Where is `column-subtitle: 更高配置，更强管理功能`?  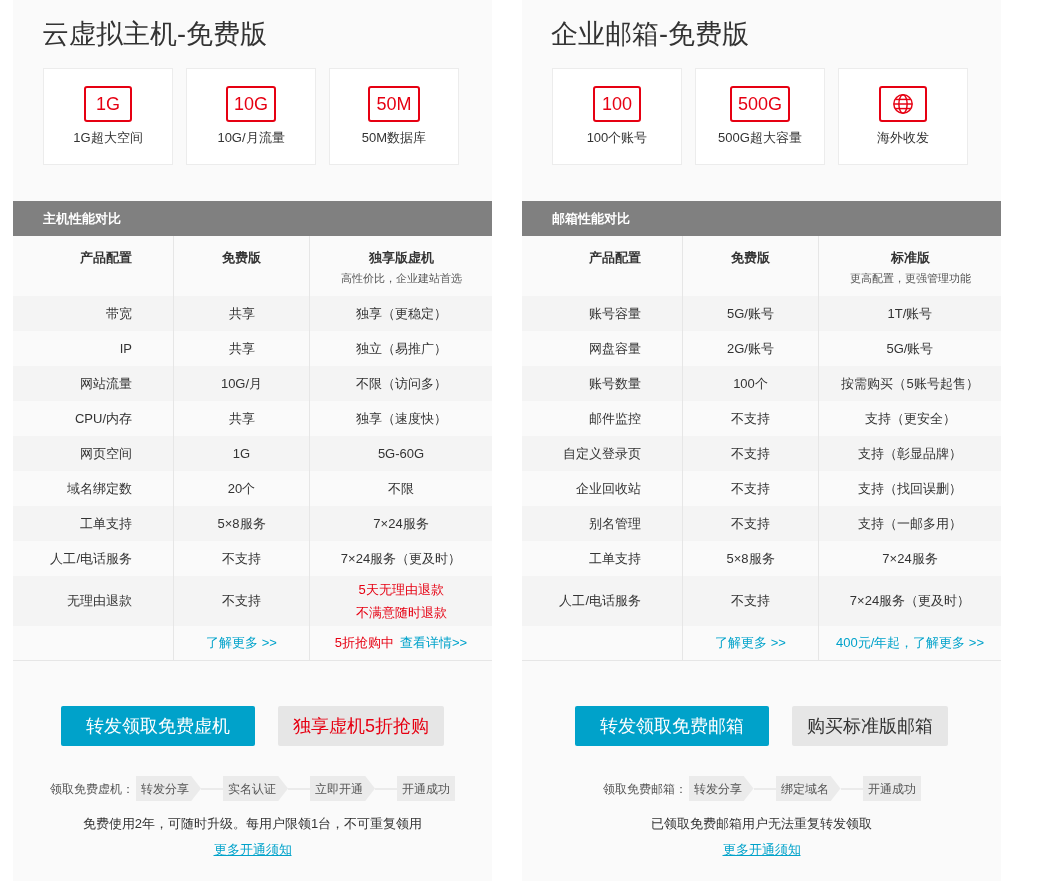 column-subtitle: 更高配置，更强管理功能 is located at coordinates (910, 278).